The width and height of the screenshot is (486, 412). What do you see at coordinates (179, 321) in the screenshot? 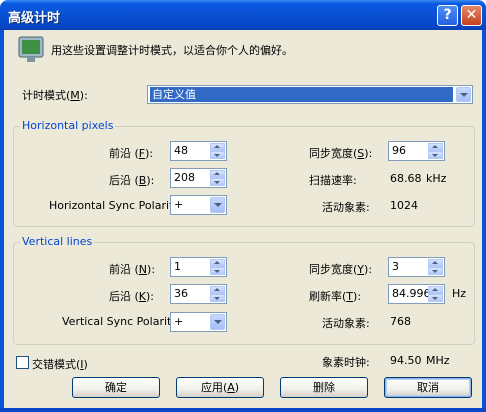
I see `v-sync-polarity-value: +` at bounding box center [179, 321].